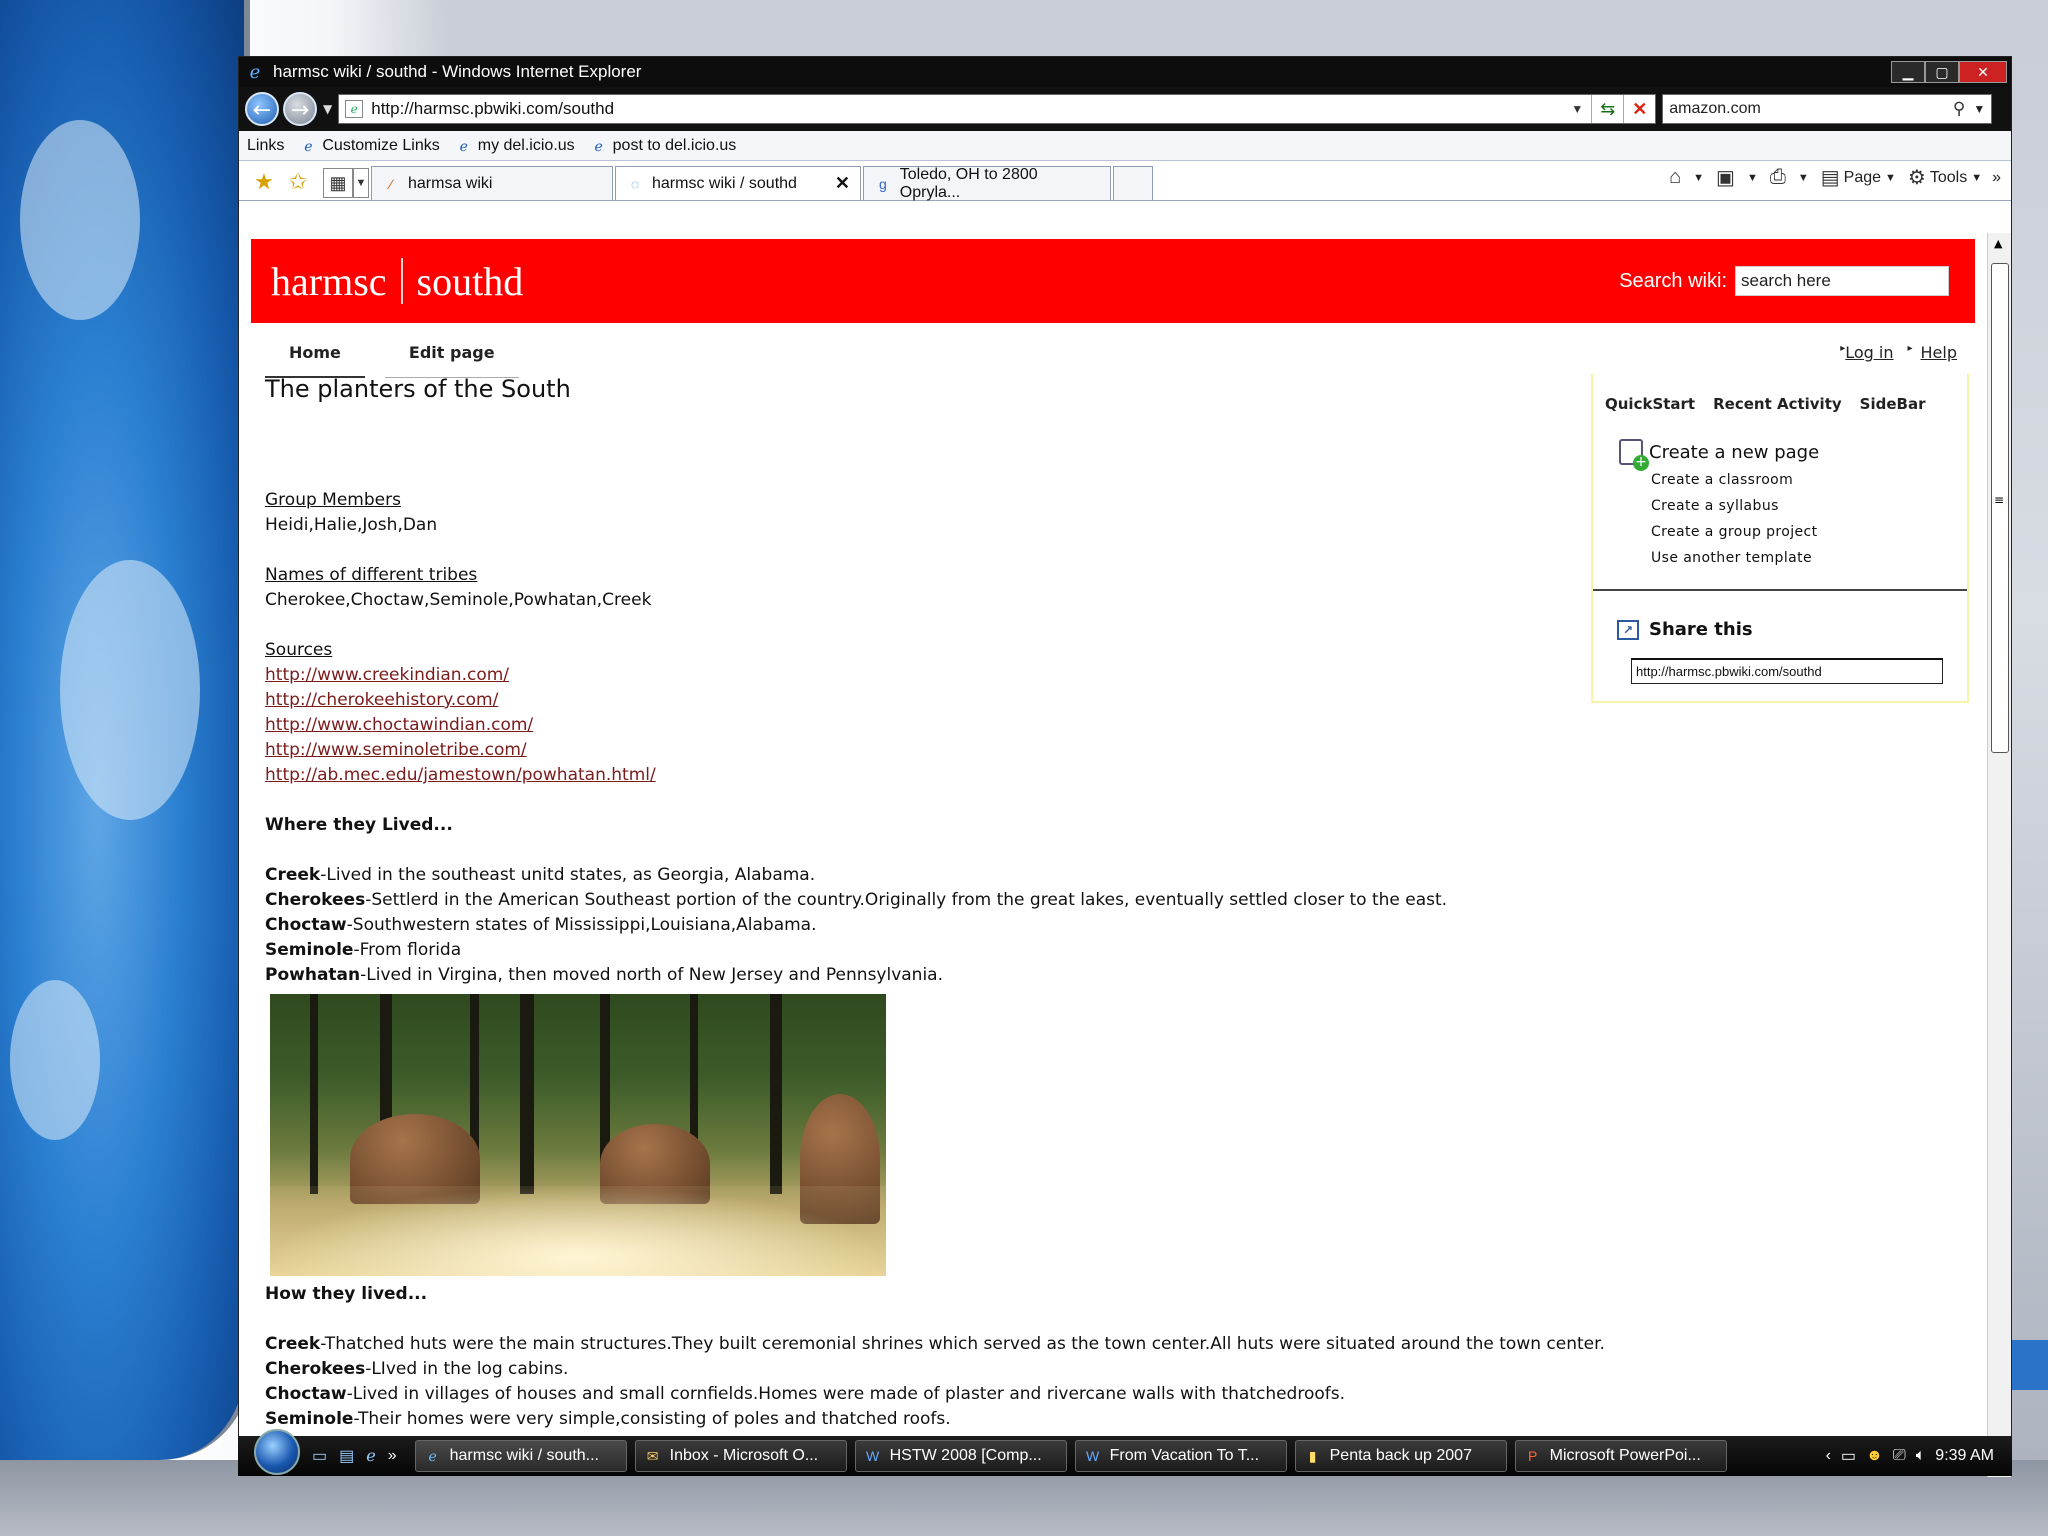 The width and height of the screenshot is (2048, 1536). What do you see at coordinates (1577, 109) in the screenshot?
I see `url-dropdown-icon: ▼` at bounding box center [1577, 109].